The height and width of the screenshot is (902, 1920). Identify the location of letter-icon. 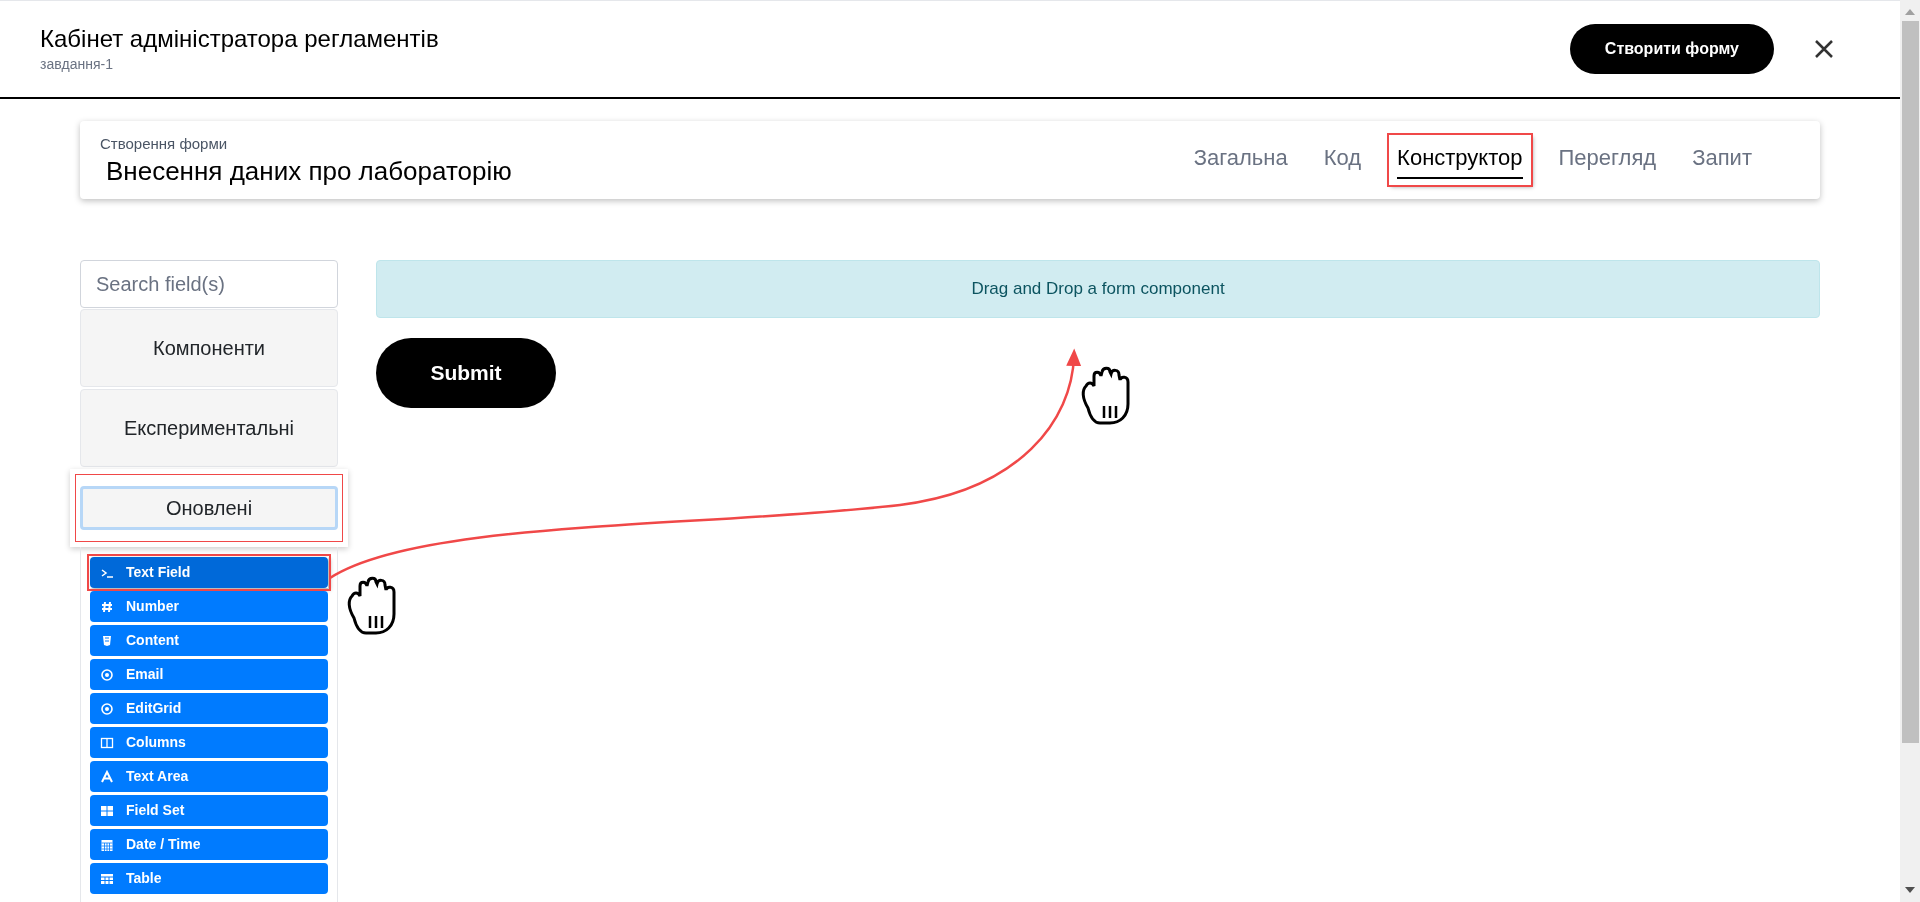
(107, 776).